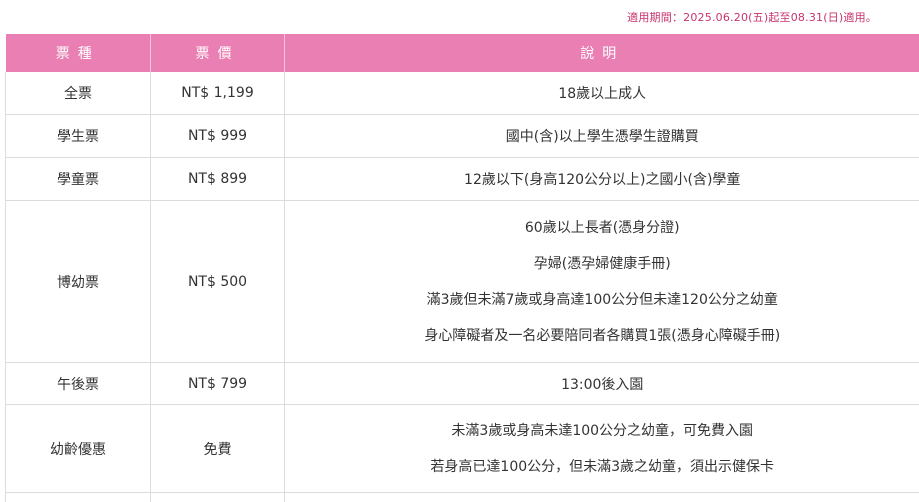 This screenshot has height=502, width=919. I want to click on description-line: 13:00後入園, so click(602, 384).